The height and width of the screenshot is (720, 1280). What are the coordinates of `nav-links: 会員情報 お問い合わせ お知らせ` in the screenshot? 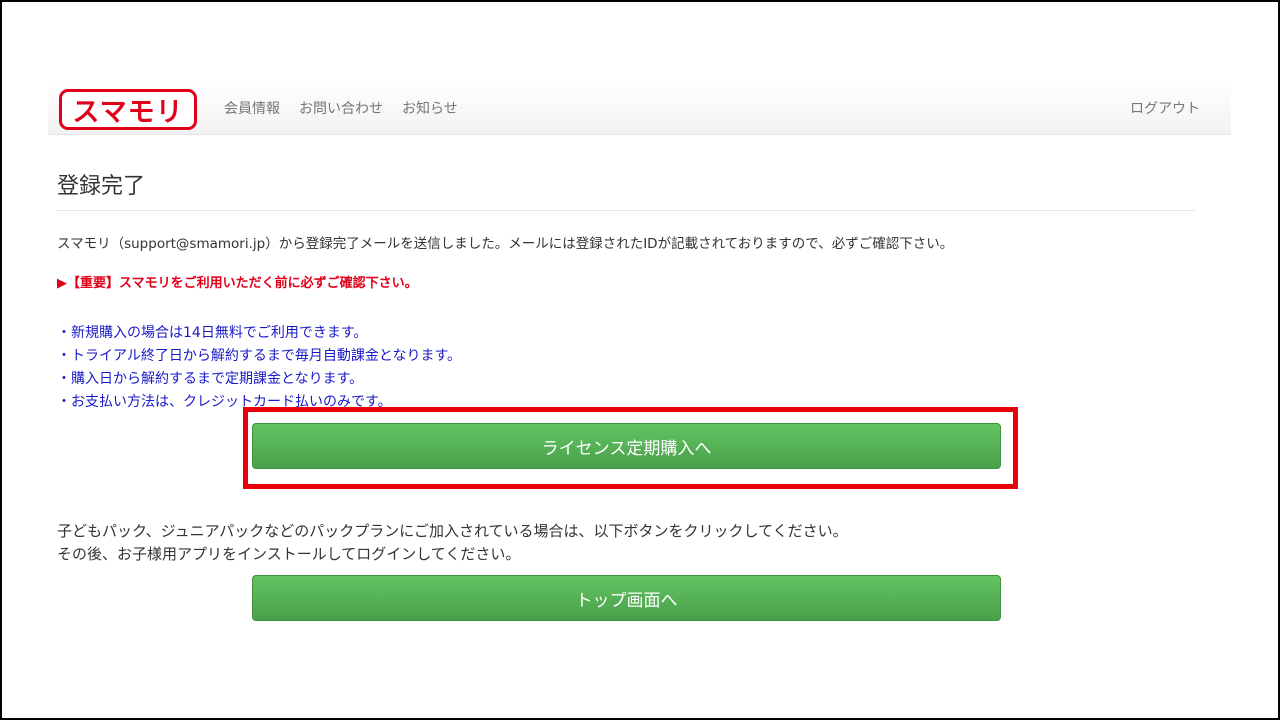 It's located at (341, 108).